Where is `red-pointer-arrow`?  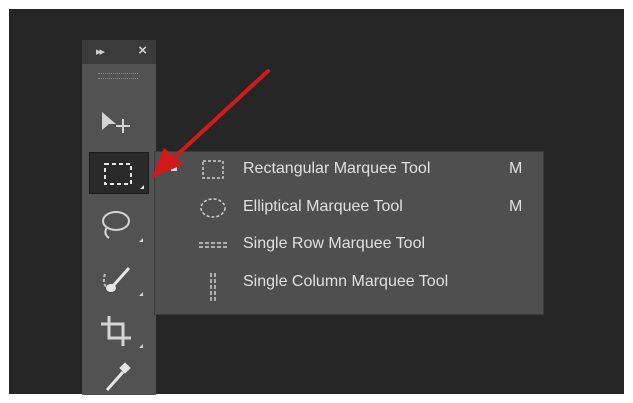
red-pointer-arrow is located at coordinates (211, 123).